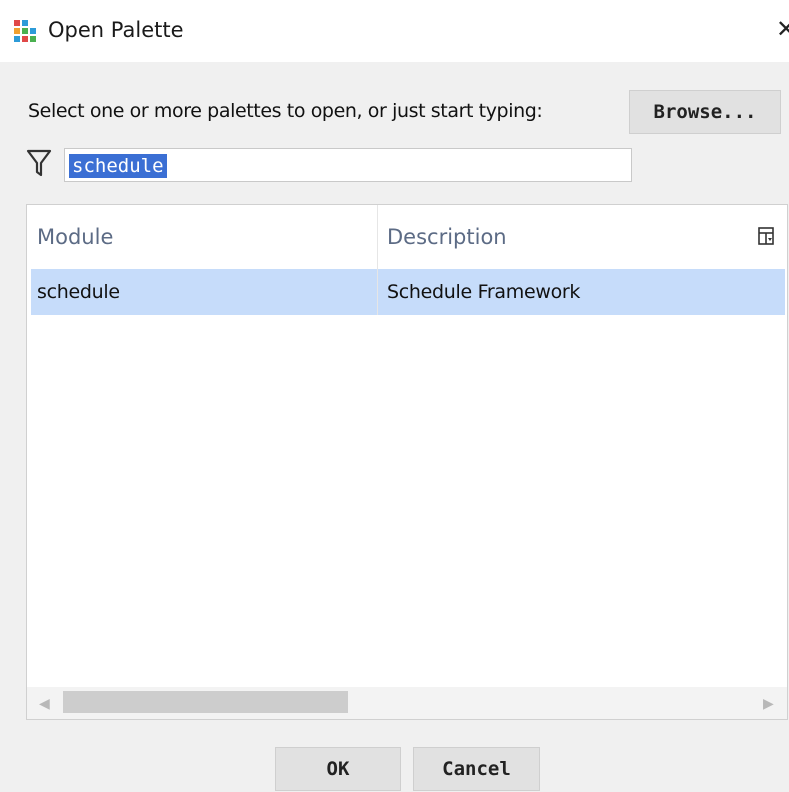 This screenshot has height=792, width=789. What do you see at coordinates (39, 163) in the screenshot?
I see `funnel-icon` at bounding box center [39, 163].